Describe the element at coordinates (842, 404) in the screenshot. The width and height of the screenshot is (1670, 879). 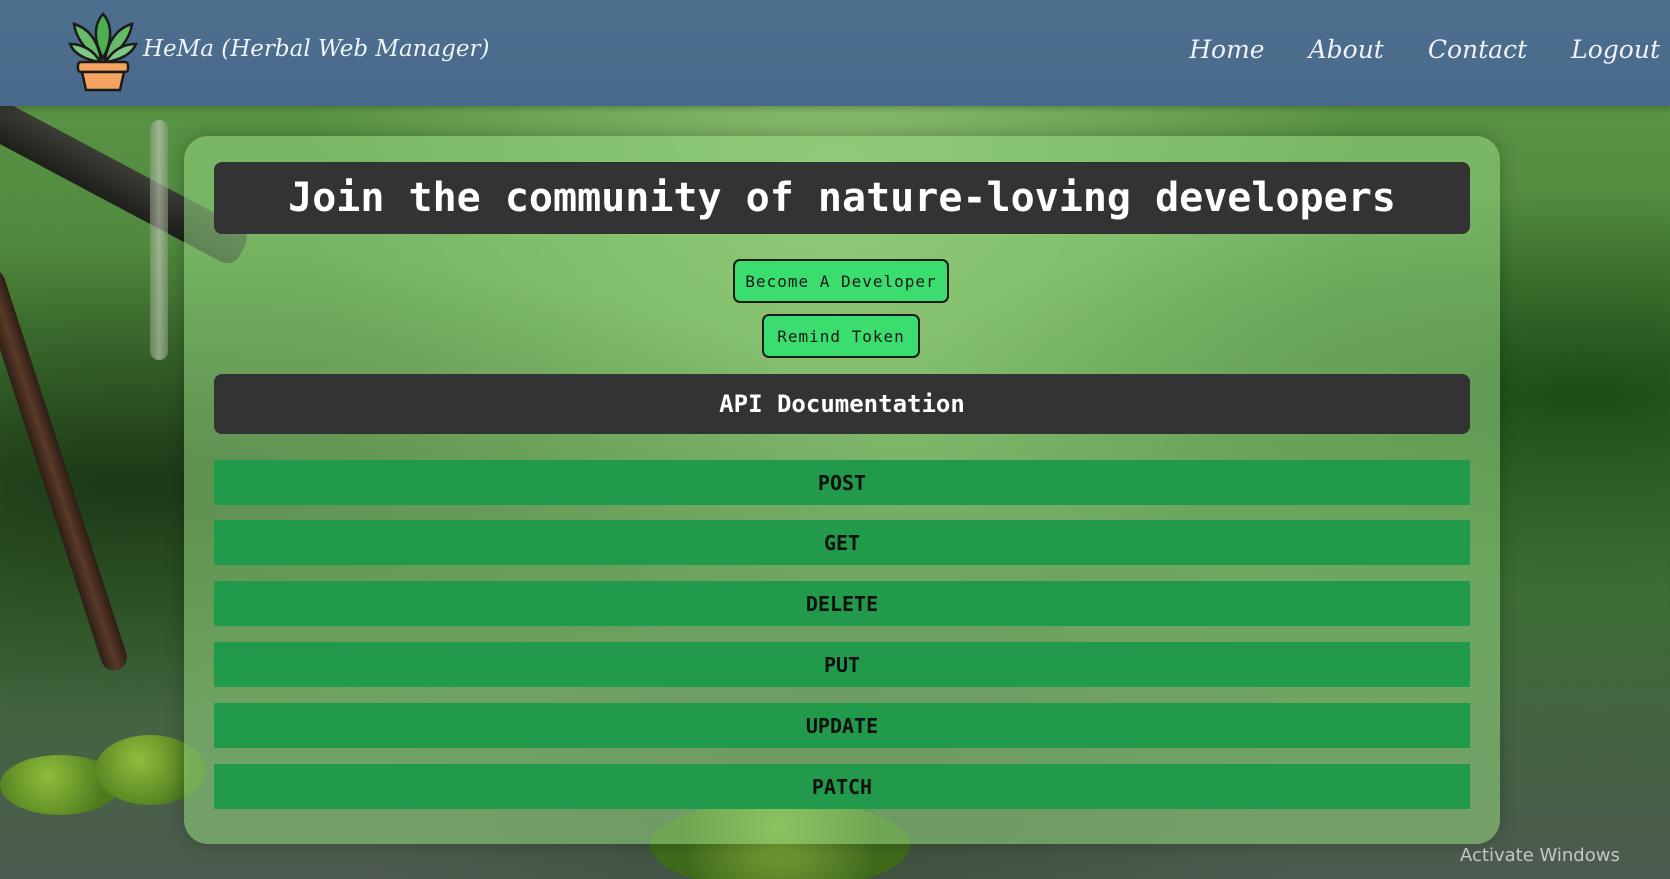
I see `api-documentation-heading: API Documentation` at that location.